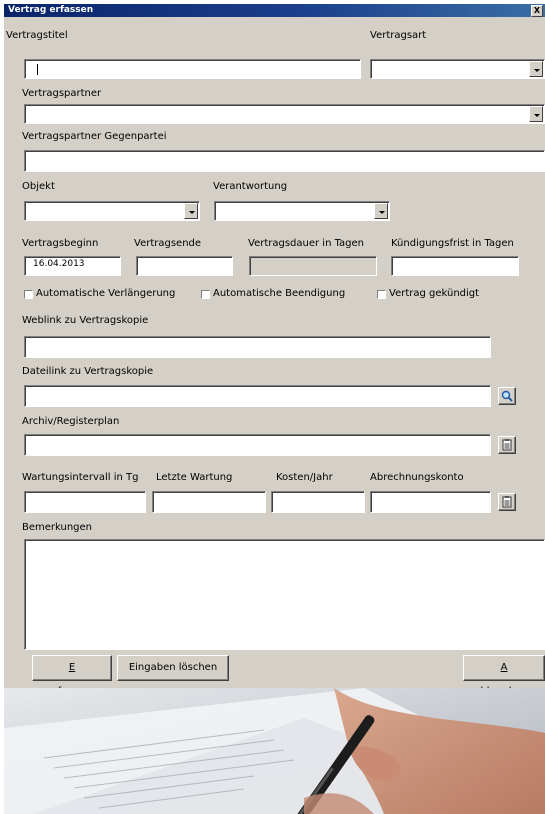 The height and width of the screenshot is (814, 545). Describe the element at coordinates (537, 11) in the screenshot. I see `close-button: X` at that location.